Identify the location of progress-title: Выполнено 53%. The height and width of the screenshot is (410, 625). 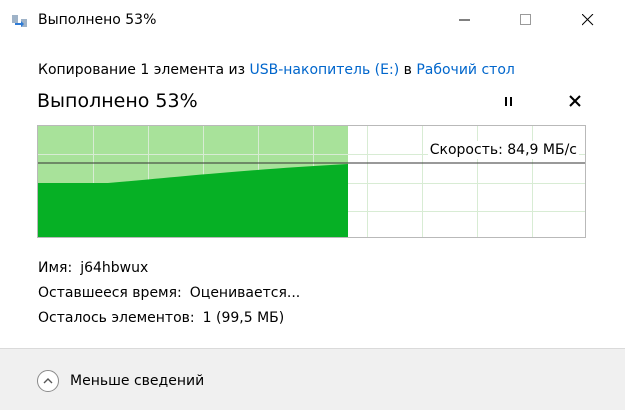
(117, 101).